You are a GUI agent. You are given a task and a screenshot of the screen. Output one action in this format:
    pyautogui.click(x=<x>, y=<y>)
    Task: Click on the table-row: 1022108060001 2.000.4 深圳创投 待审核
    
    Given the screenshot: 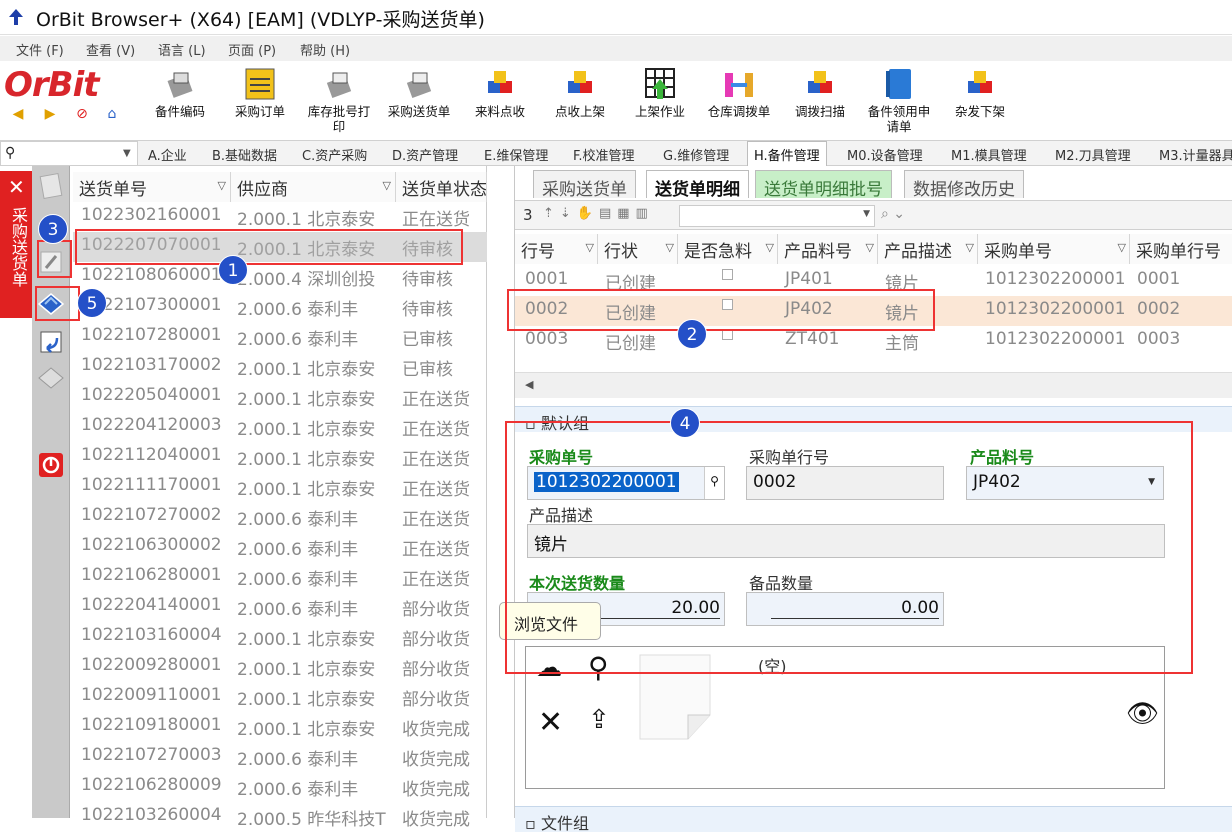 What is the action you would take?
    pyautogui.click(x=280, y=277)
    